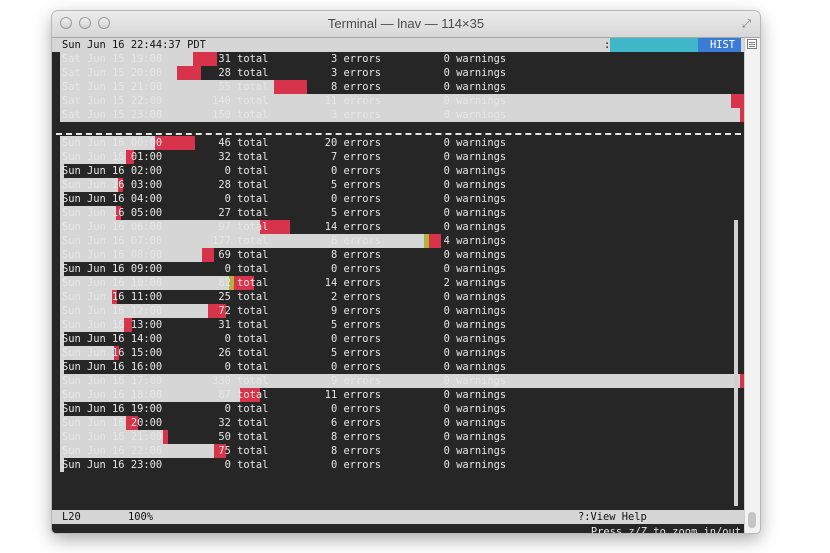 This screenshot has width=830, height=553. I want to click on header-datetime: Sun Jun 16 22:44:37 PDT, so click(134, 45).